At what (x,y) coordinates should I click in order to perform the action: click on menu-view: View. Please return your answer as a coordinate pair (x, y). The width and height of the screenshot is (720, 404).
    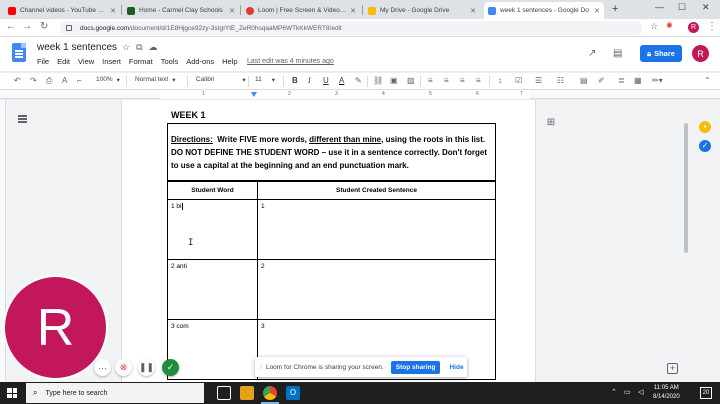
    Looking at the image, I should click on (86, 61).